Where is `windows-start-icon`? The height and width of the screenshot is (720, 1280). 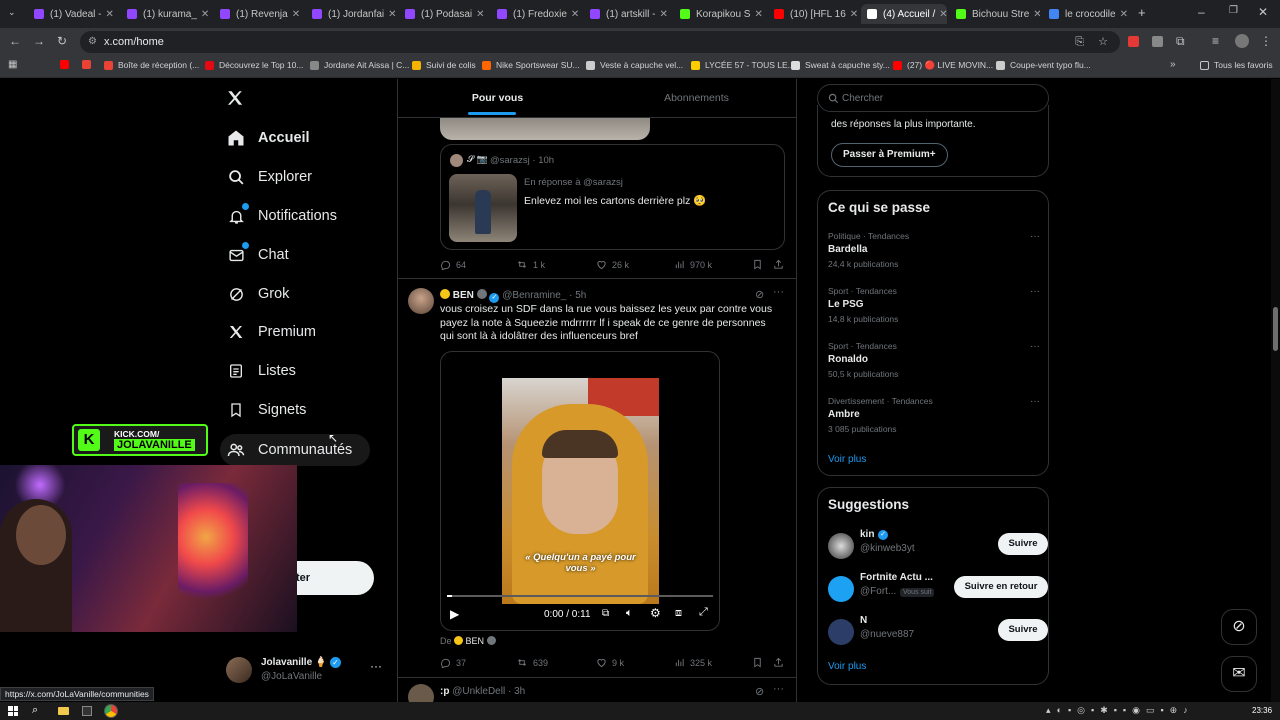
windows-start-icon is located at coordinates (13, 711).